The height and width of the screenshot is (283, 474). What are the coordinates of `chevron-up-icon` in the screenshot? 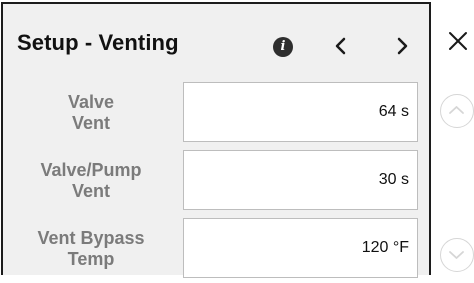 It's located at (456, 110).